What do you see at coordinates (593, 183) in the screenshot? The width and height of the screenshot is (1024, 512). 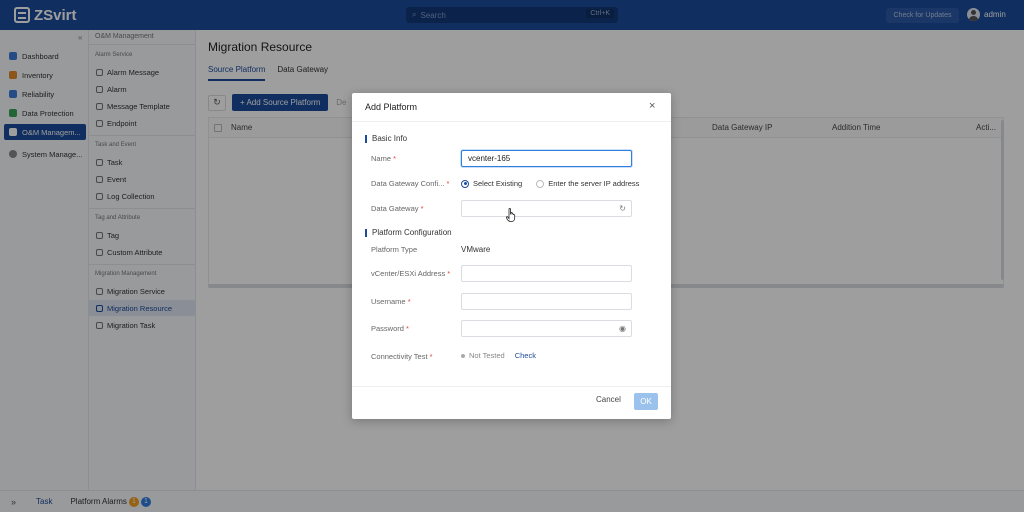 I see `radio-enter-ip-label: Enter the server IP address` at bounding box center [593, 183].